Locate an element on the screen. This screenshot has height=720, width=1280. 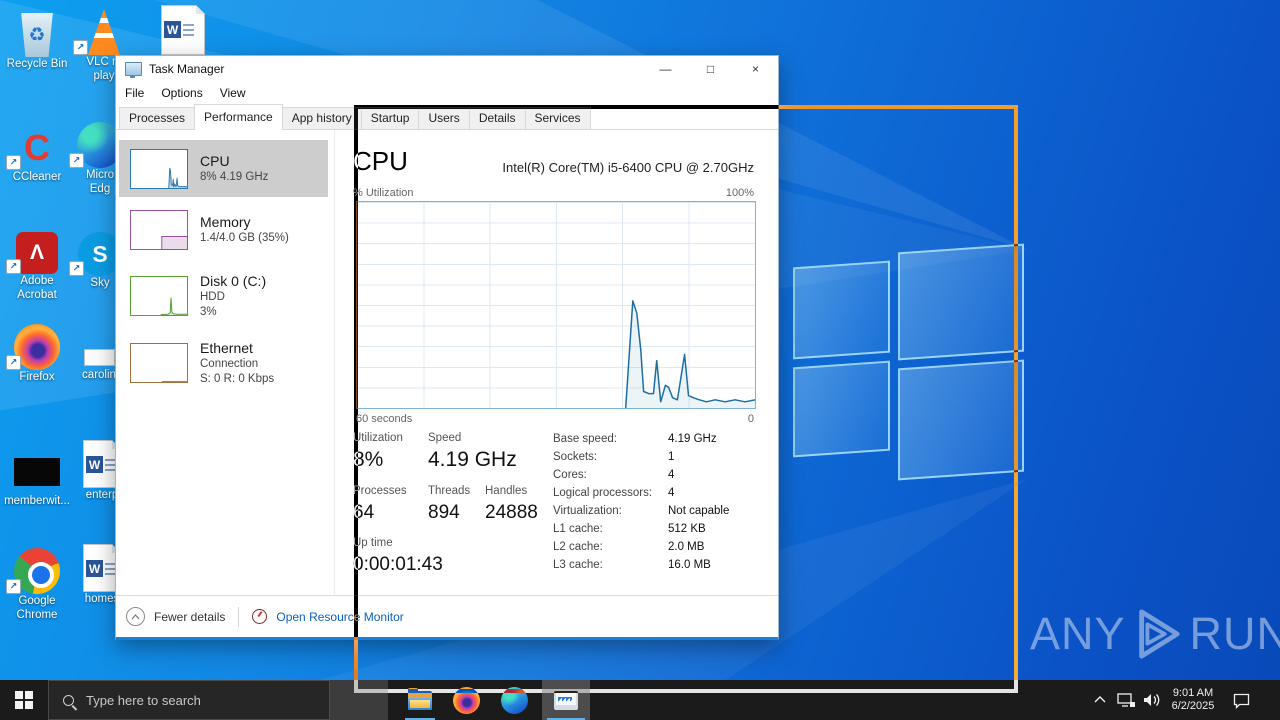
sidebar-item-cpu: CPU 8% 4.19 GHz is located at coordinates (223, 168).